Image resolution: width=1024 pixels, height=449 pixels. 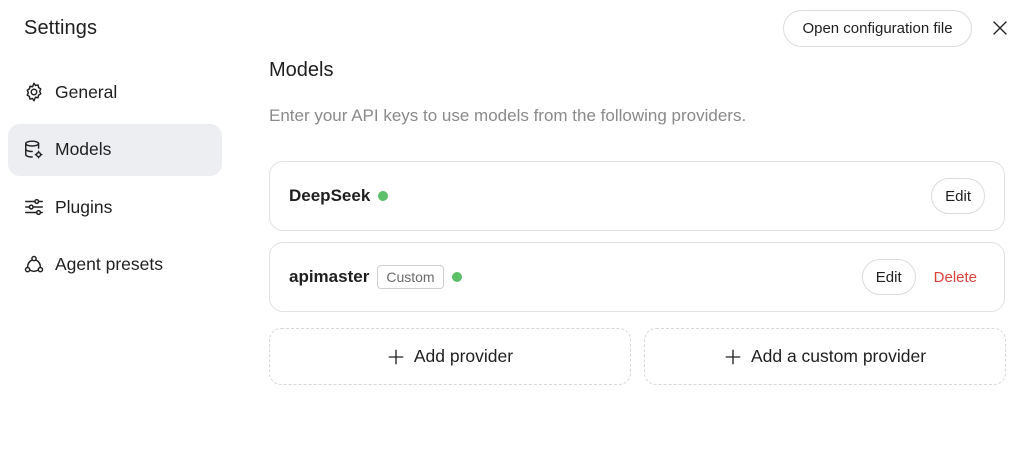 I want to click on sidebar-nav: General Models Plugins Agent presets, so click(x=115, y=181).